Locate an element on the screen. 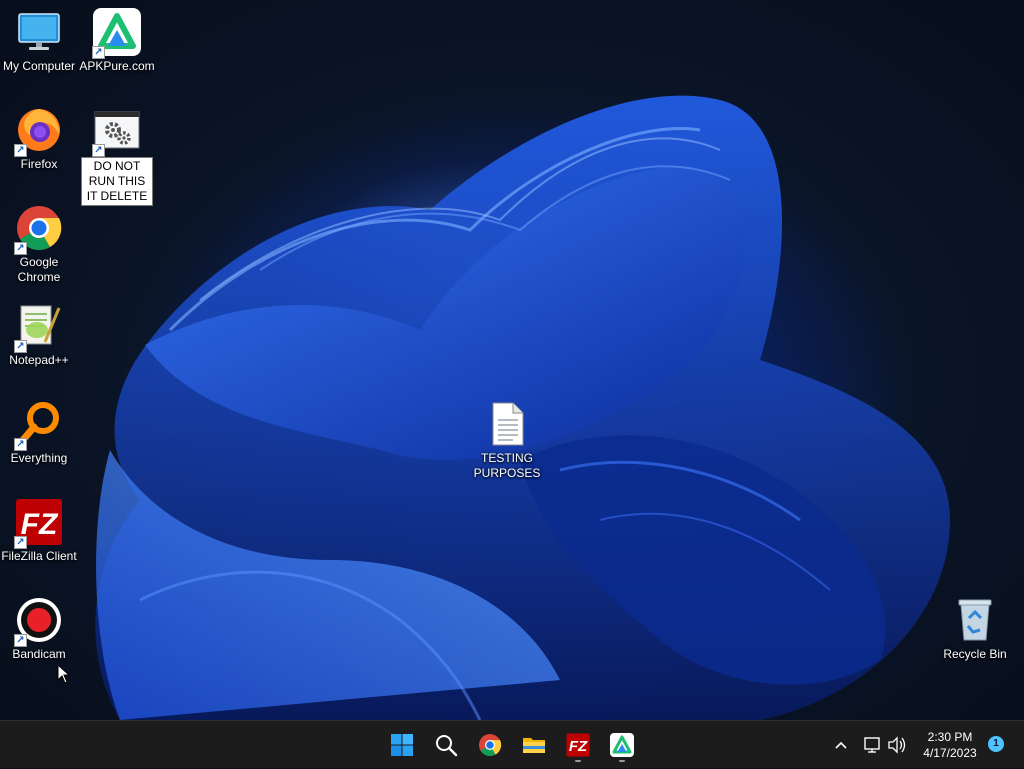 This screenshot has width=1024, height=769. magnifier-icon: ↗ is located at coordinates (38, 425).